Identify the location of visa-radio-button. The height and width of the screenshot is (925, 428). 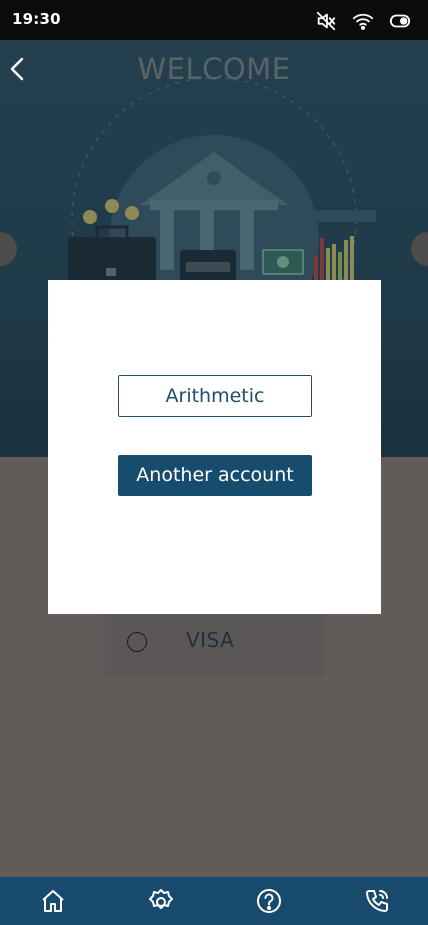
(137, 642).